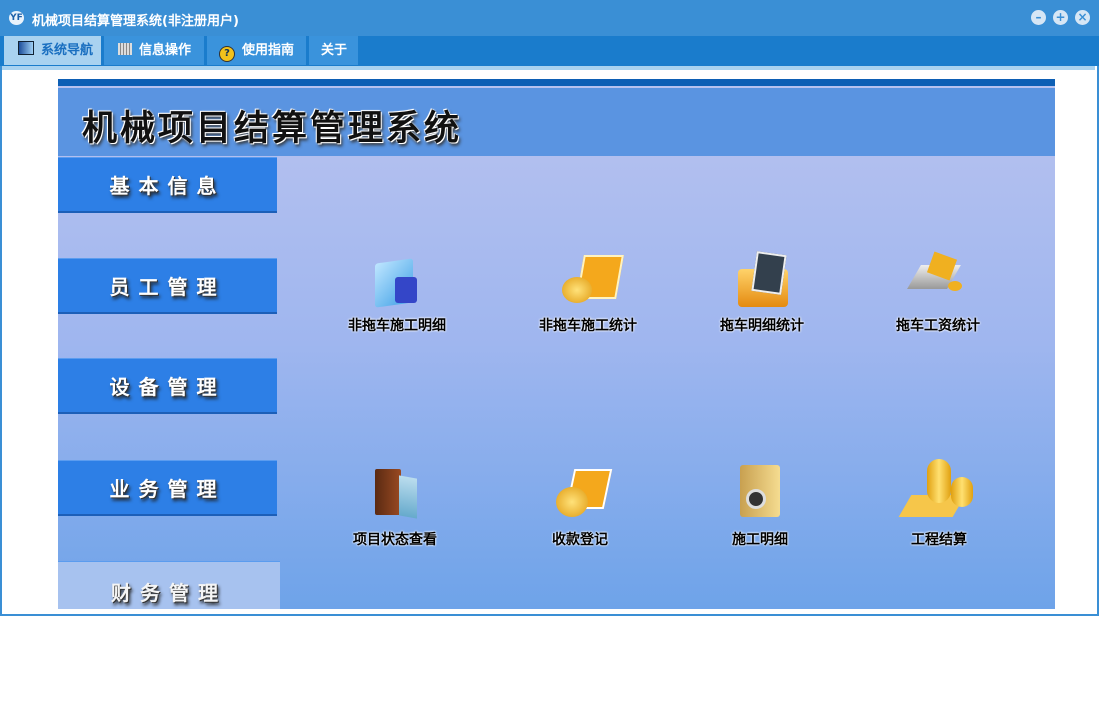 Image resolution: width=1099 pixels, height=723 pixels. I want to click on tab-user-guide: ? 使用指南, so click(256, 50).